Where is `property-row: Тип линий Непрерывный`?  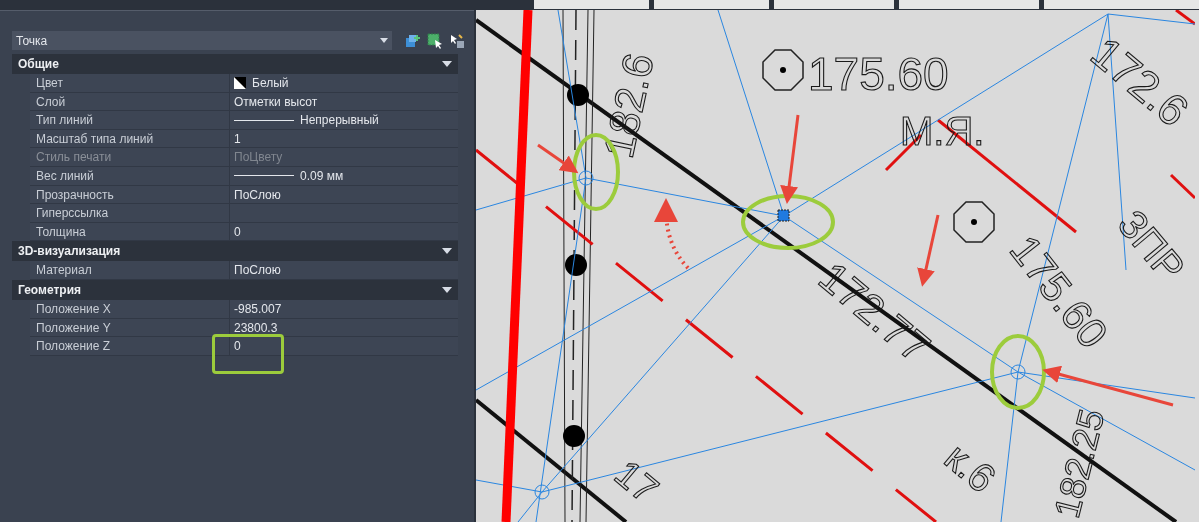
property-row: Тип линий Непрерывный is located at coordinates (244, 120).